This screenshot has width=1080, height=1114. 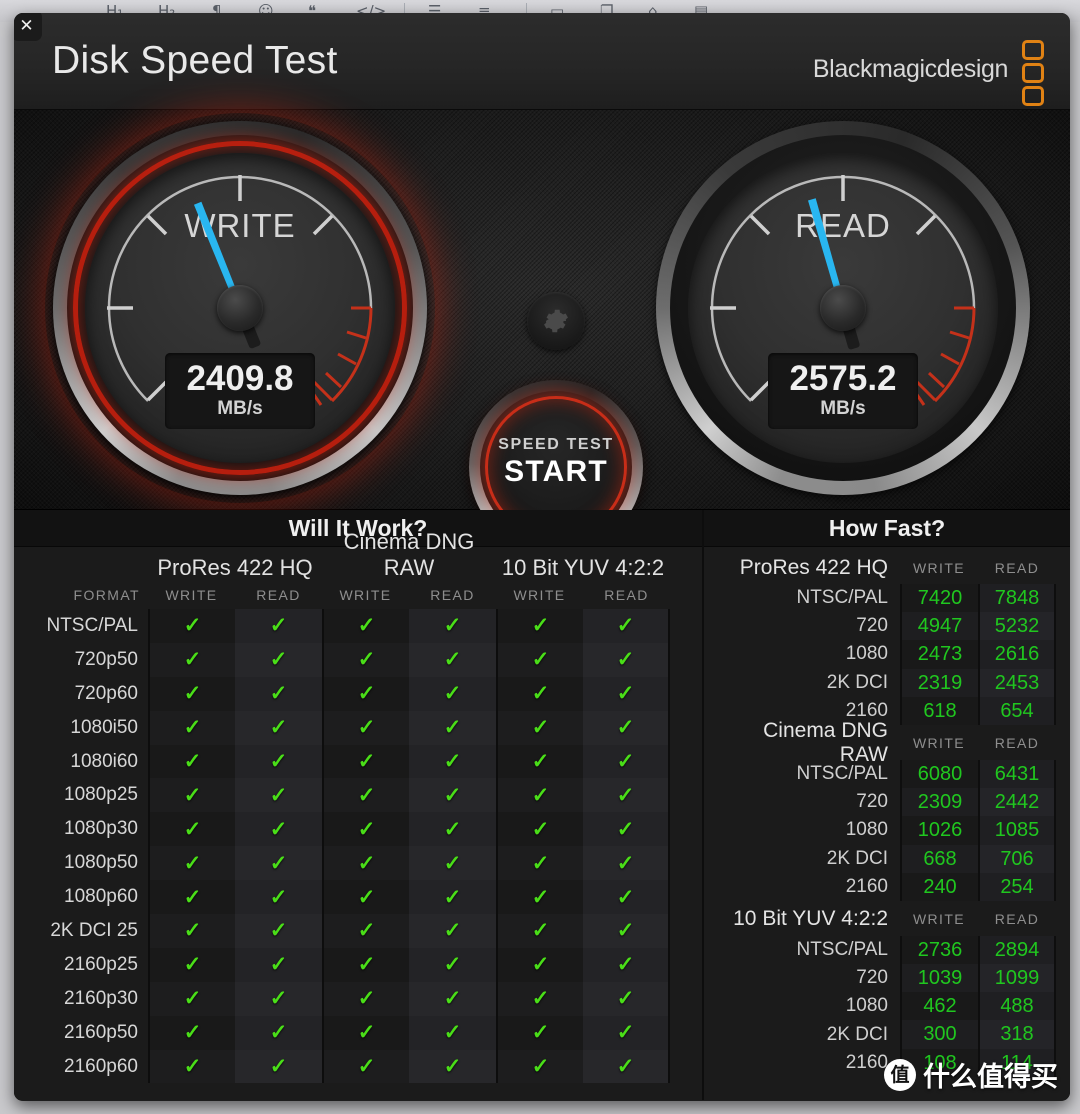 I want to click on format-label: 1080p25, so click(x=101, y=795).